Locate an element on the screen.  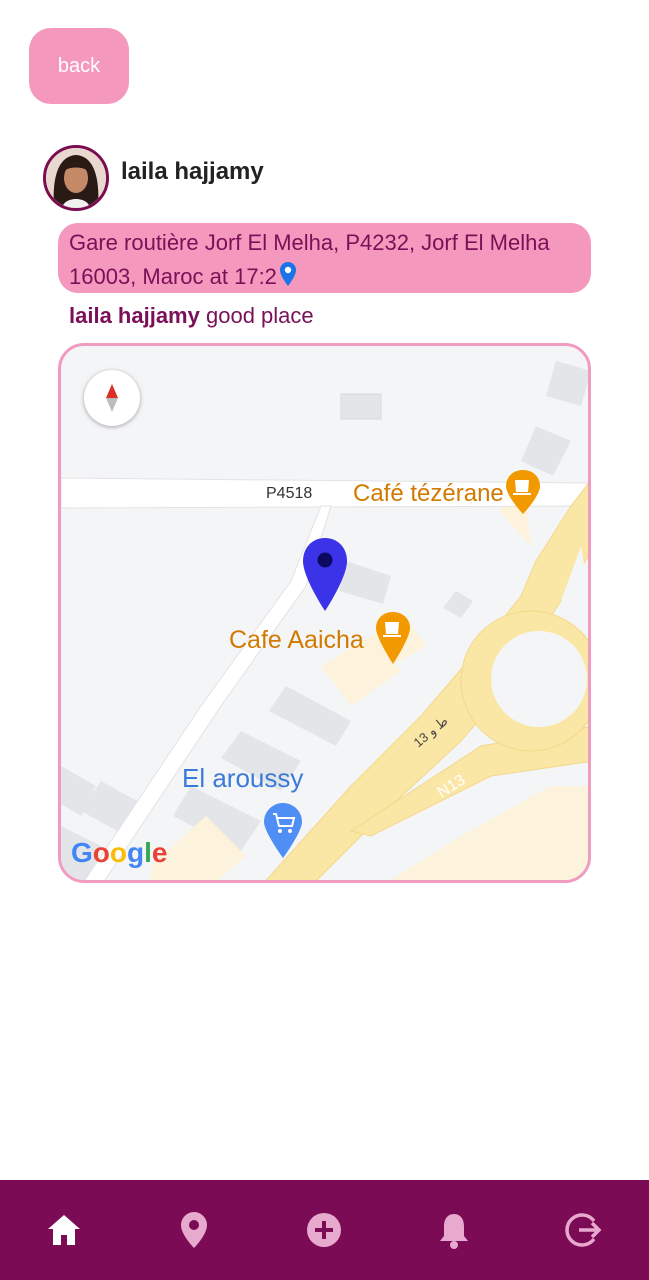
post-username: laila hajjamy is located at coordinates (192, 171).